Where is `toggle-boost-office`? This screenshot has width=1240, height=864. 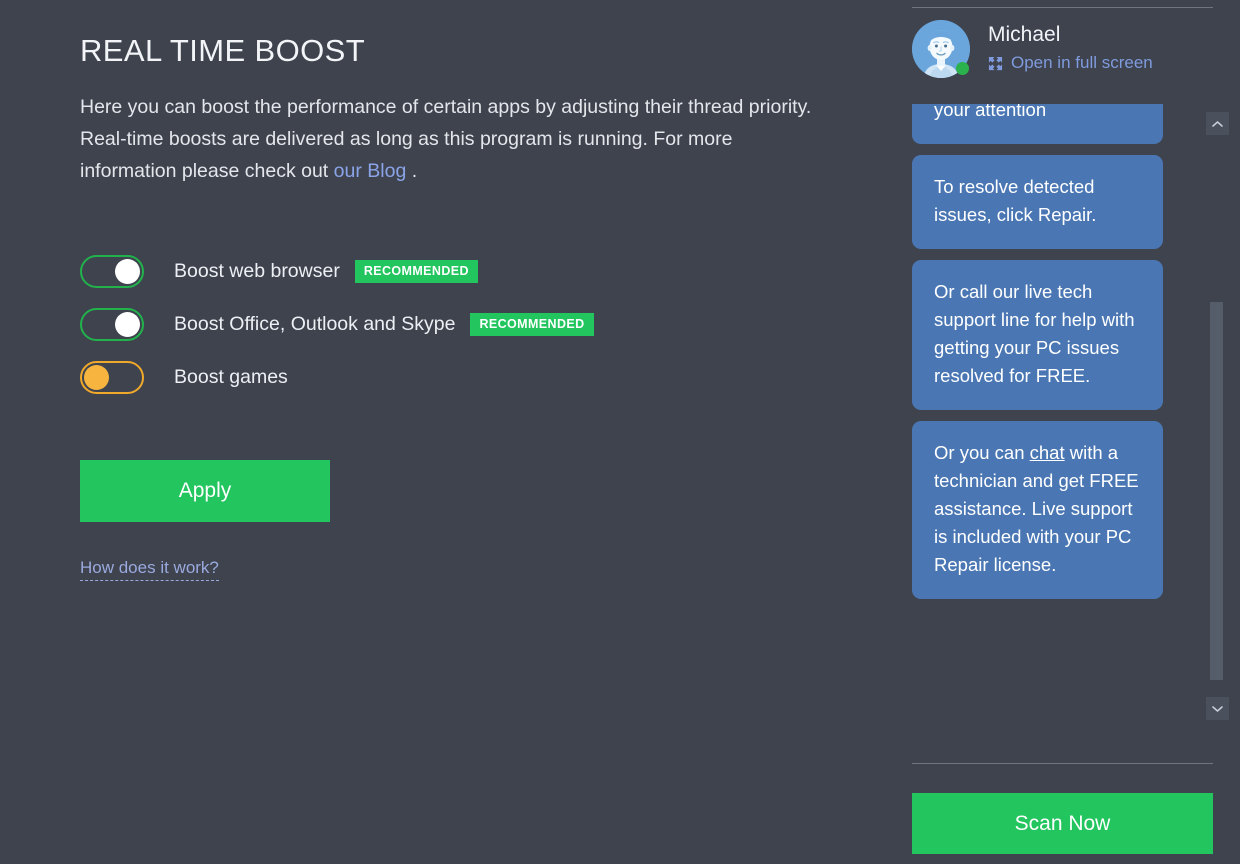 toggle-boost-office is located at coordinates (112, 325).